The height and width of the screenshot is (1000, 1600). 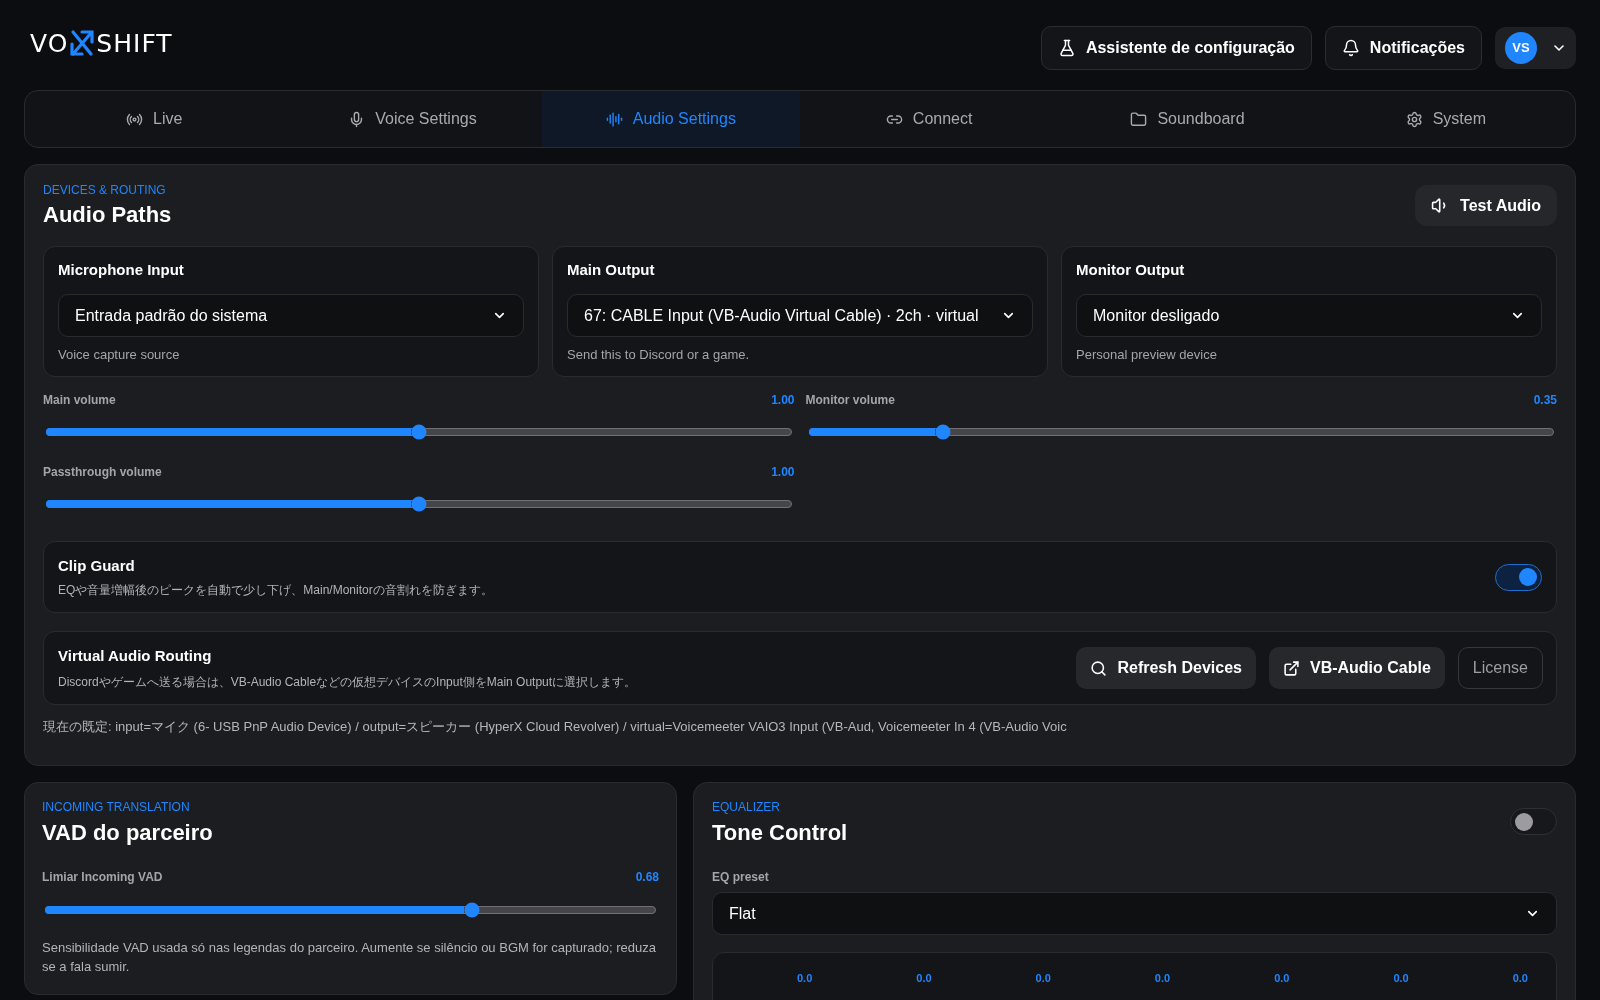 What do you see at coordinates (79, 400) in the screenshot?
I see `slider-label: Main volume` at bounding box center [79, 400].